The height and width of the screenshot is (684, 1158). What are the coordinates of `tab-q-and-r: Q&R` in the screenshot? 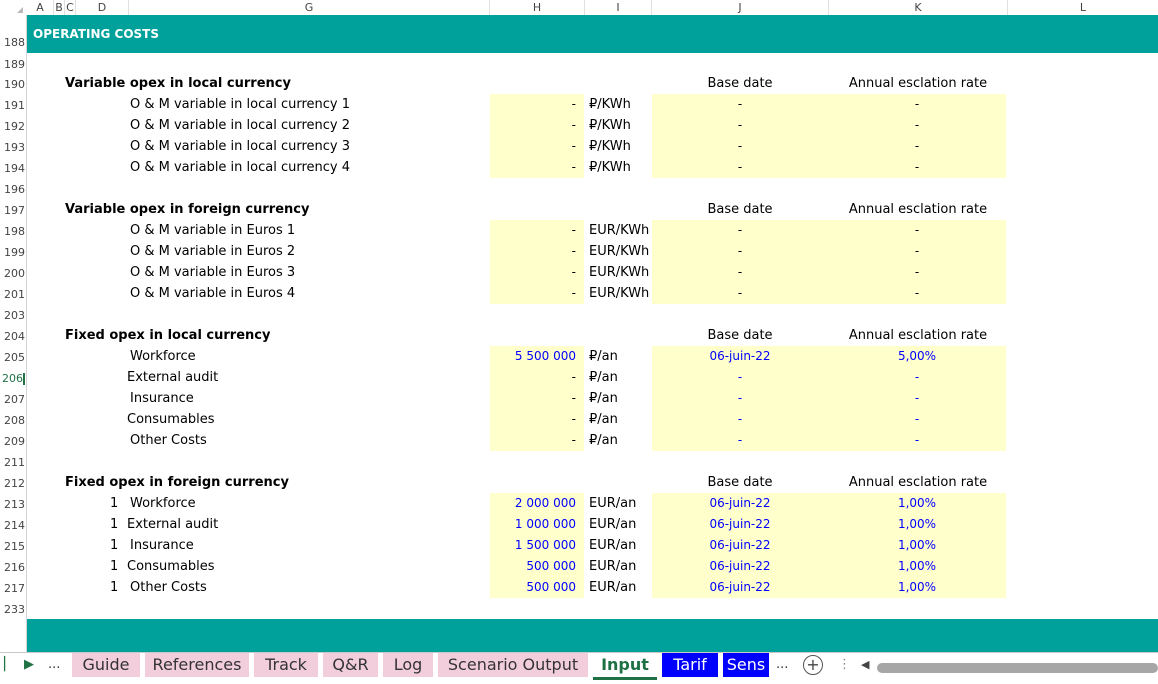 It's located at (350, 665).